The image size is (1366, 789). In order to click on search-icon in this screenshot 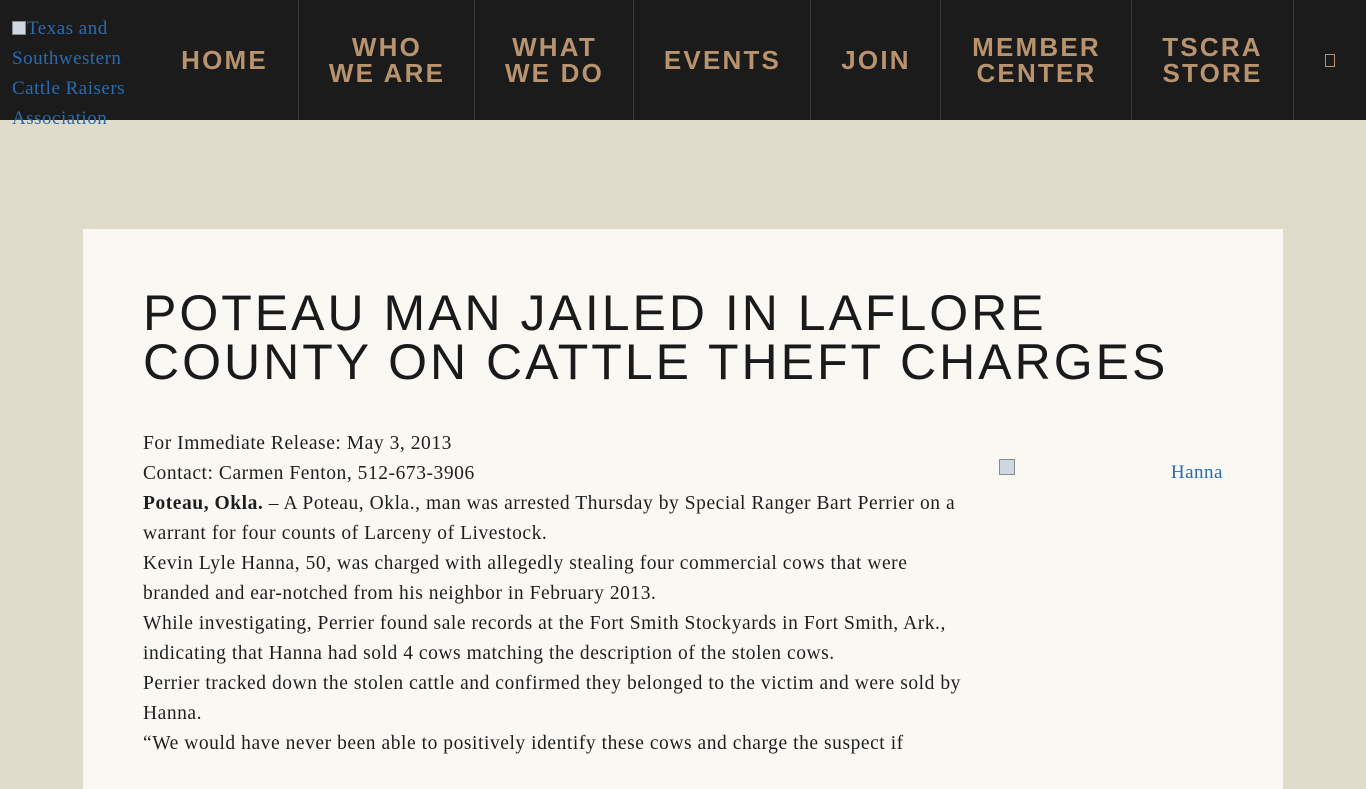, I will do `click(1330, 60)`.